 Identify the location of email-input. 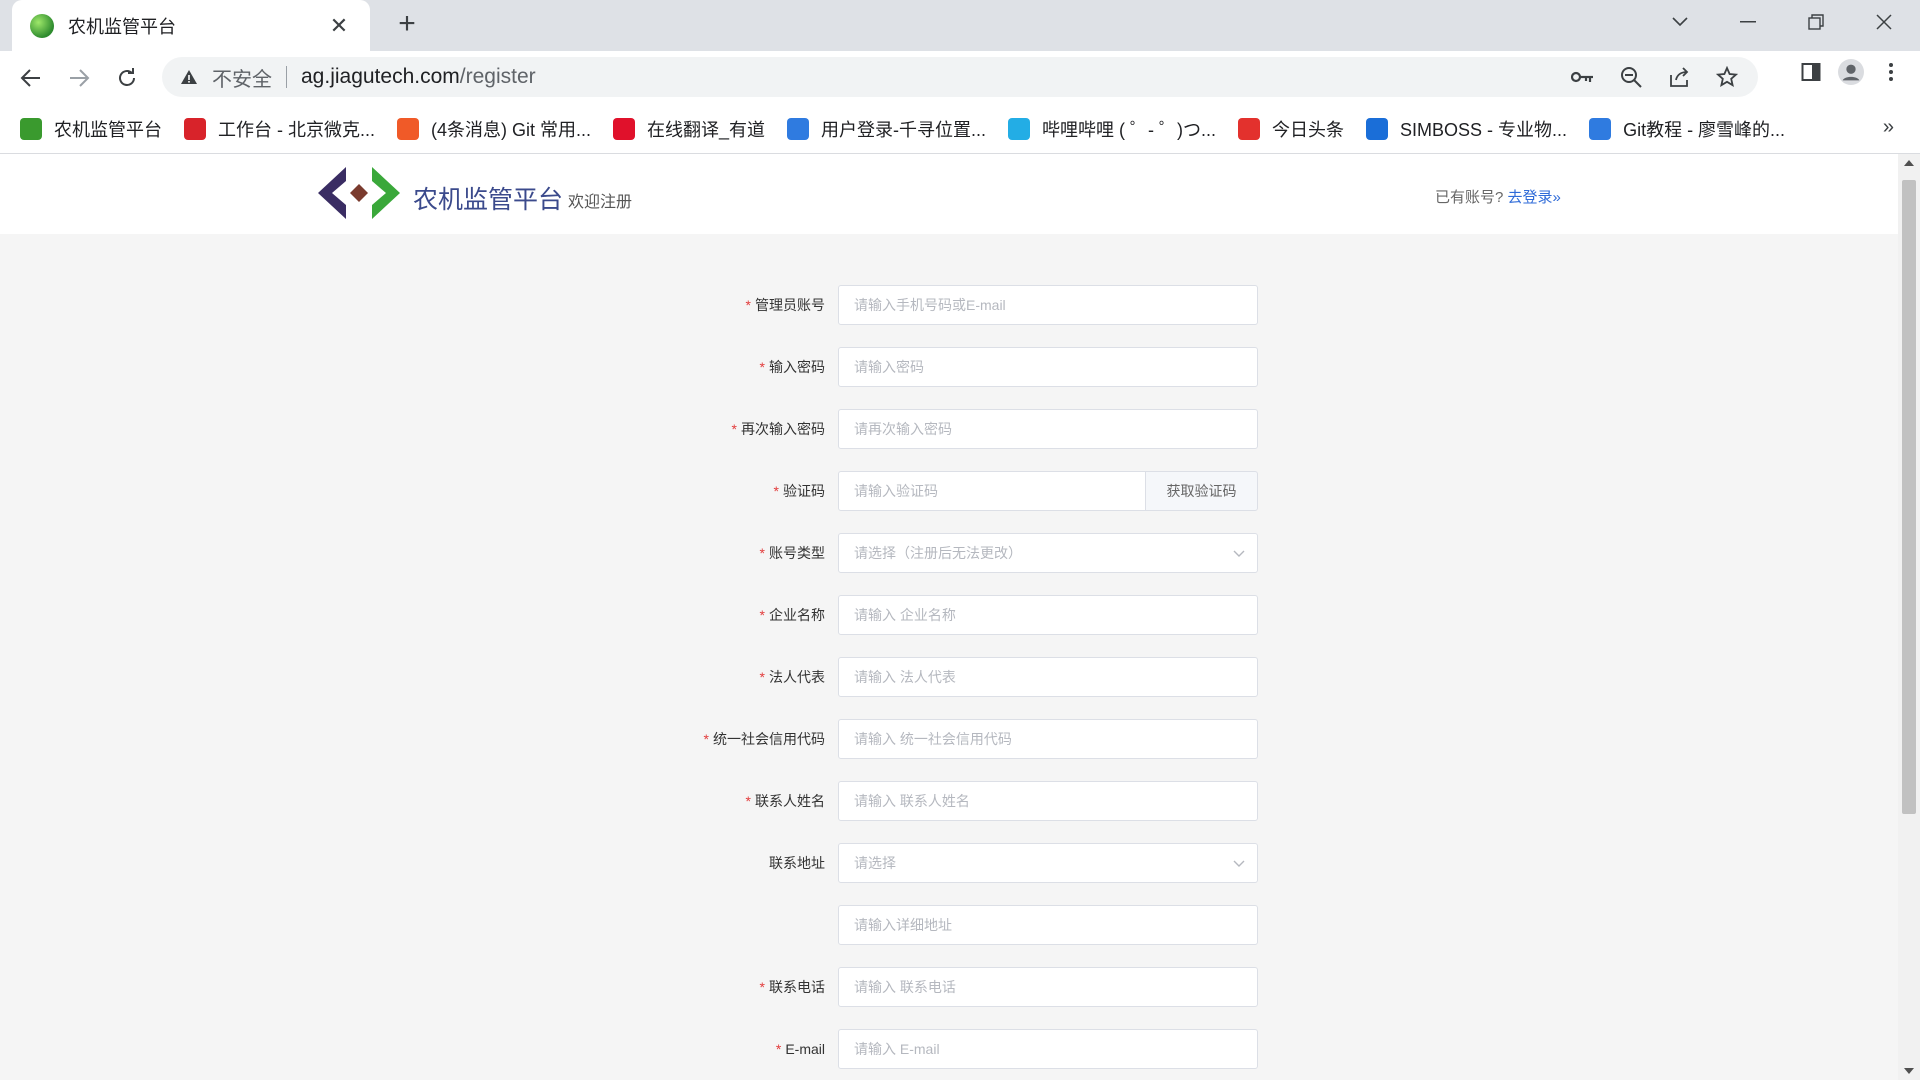
(1048, 1049).